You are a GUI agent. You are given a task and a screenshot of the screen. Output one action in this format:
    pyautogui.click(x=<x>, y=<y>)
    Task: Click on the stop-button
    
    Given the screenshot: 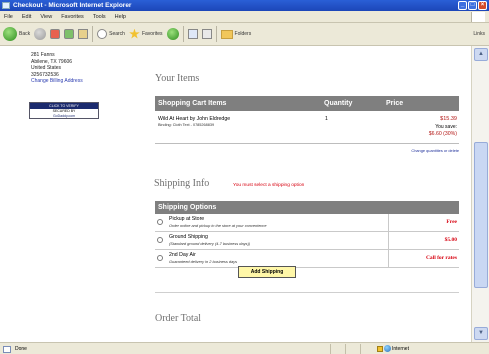 What is the action you would take?
    pyautogui.click(x=55, y=34)
    